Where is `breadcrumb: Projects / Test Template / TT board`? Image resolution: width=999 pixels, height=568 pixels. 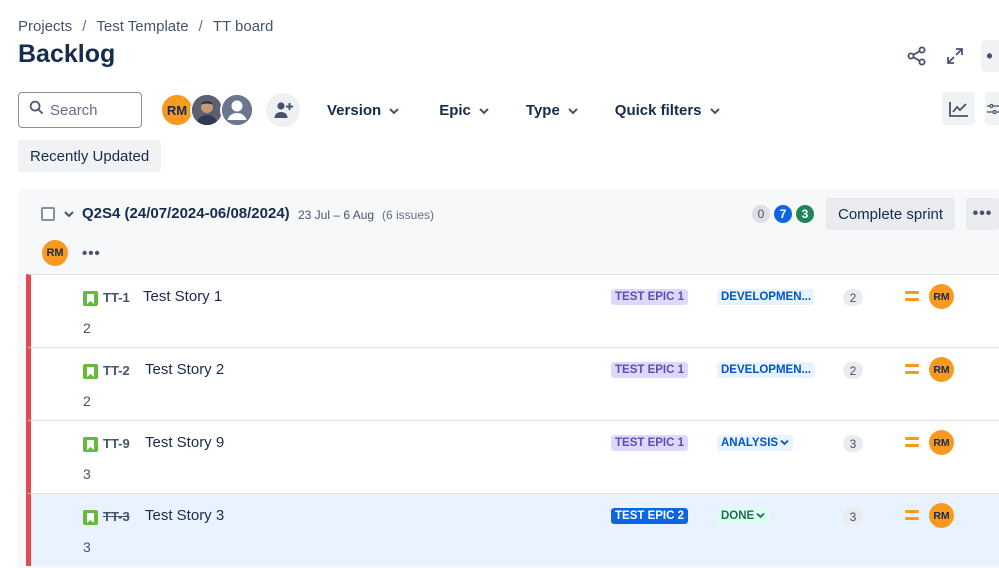 breadcrumb: Projects / Test Template / TT board is located at coordinates (145, 26).